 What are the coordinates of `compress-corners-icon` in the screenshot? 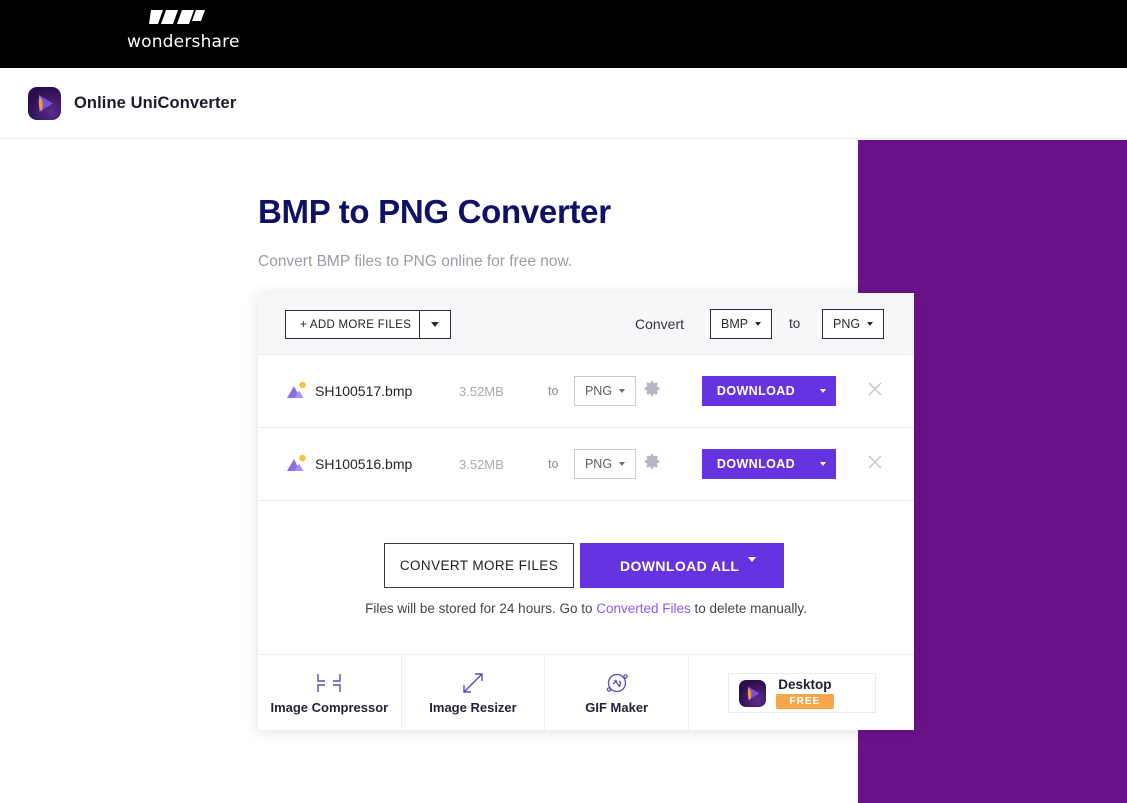 It's located at (329, 683).